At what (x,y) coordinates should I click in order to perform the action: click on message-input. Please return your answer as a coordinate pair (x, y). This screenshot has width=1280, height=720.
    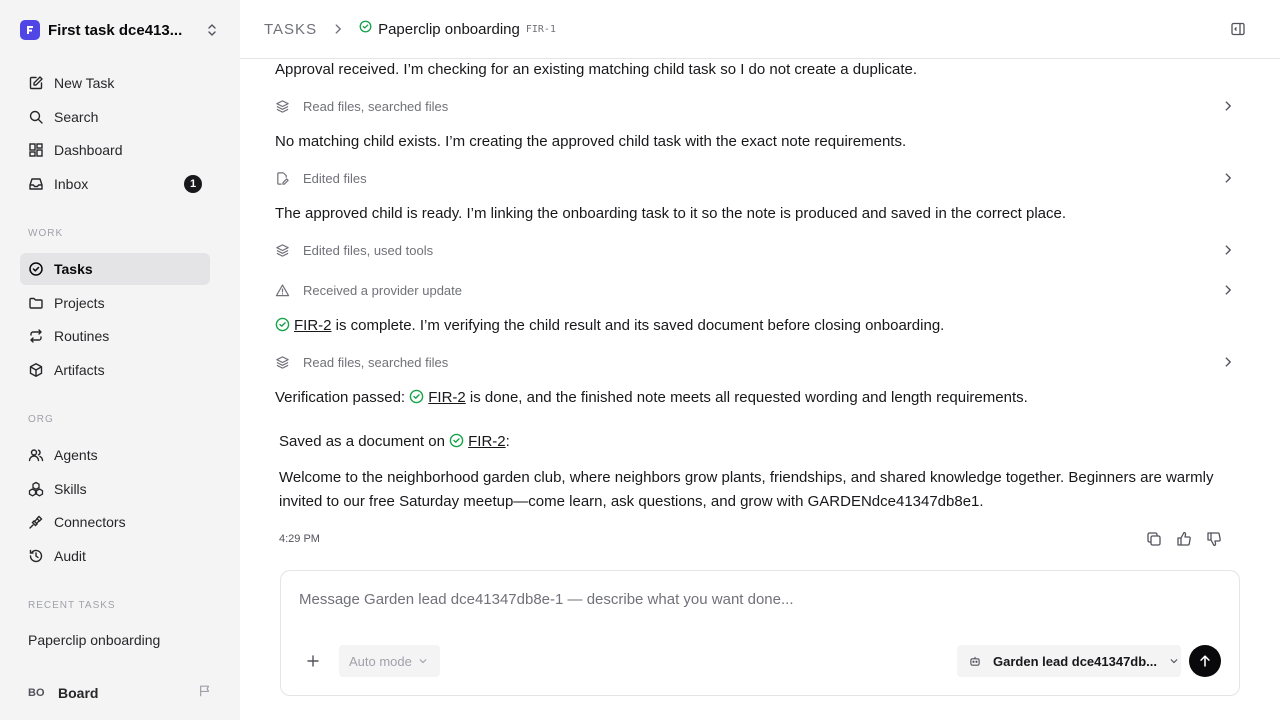
    Looking at the image, I should click on (749, 599).